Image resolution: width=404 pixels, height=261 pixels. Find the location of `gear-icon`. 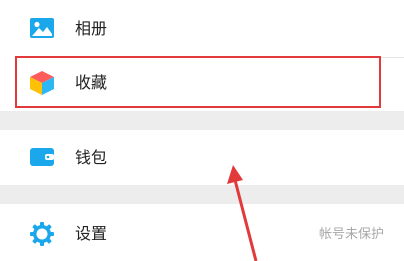

gear-icon is located at coordinates (42, 234).